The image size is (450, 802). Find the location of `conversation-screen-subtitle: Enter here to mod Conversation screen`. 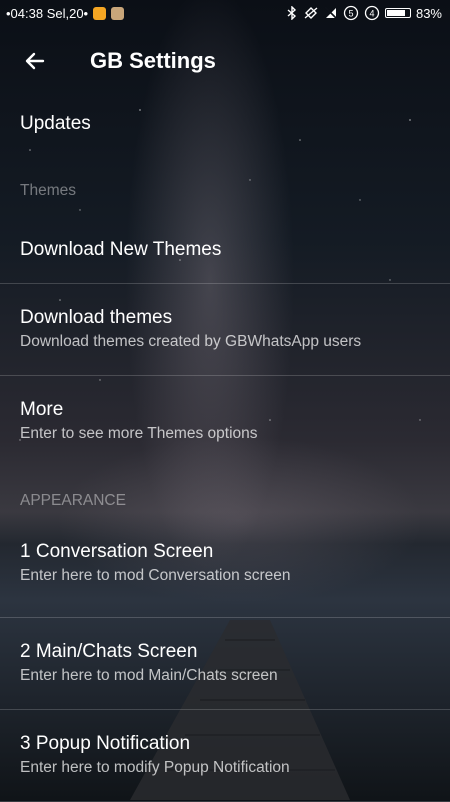

conversation-screen-subtitle: Enter here to mod Conversation screen is located at coordinates (155, 575).